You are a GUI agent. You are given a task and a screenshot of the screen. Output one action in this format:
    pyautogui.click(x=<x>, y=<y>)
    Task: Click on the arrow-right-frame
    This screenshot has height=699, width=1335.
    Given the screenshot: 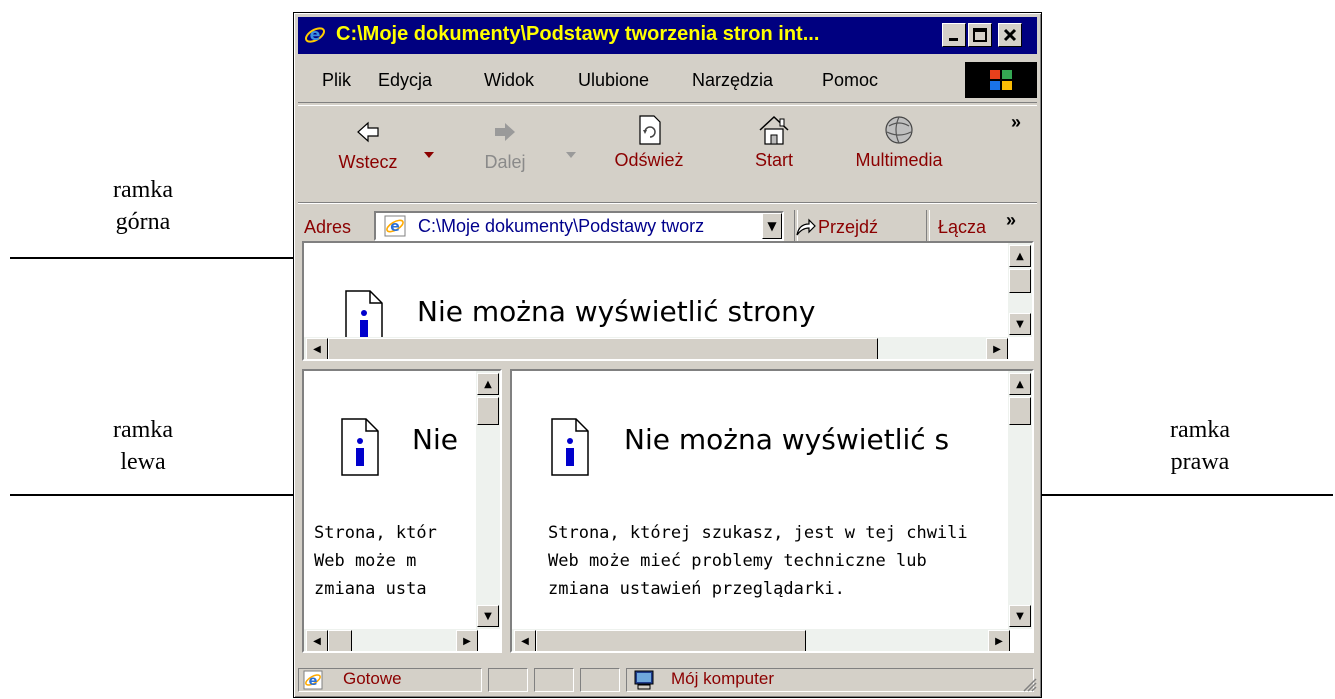 What is the action you would take?
    pyautogui.click(x=1163, y=495)
    